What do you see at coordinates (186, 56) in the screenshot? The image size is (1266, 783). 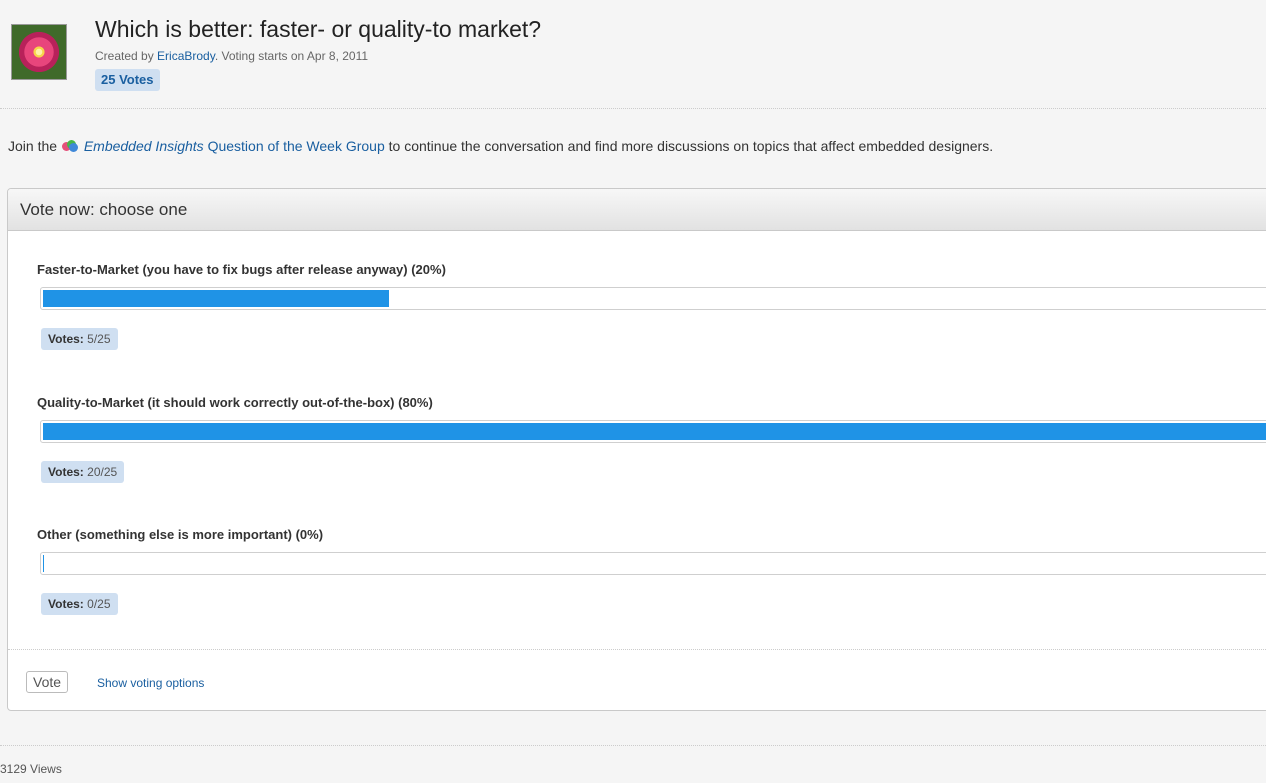 I see `author-link: EricaBrody` at bounding box center [186, 56].